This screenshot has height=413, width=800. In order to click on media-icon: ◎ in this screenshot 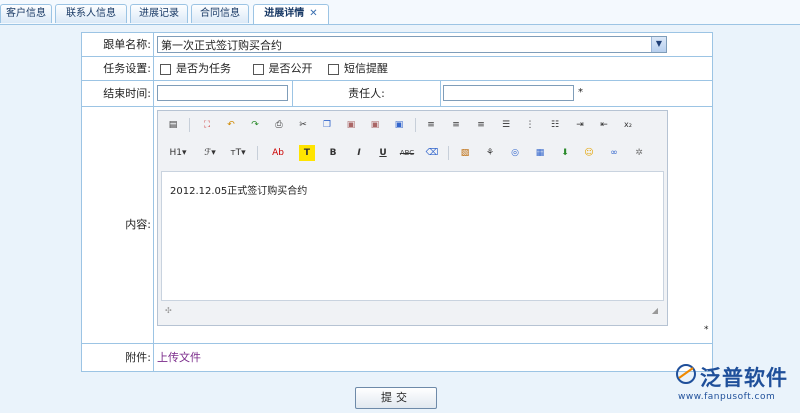, I will do `click(515, 153)`.